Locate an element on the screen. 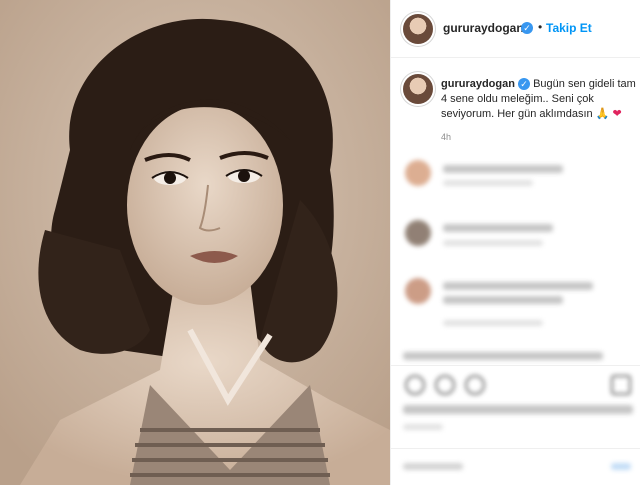 This screenshot has width=640, height=485. post-comment-button is located at coordinates (621, 466).